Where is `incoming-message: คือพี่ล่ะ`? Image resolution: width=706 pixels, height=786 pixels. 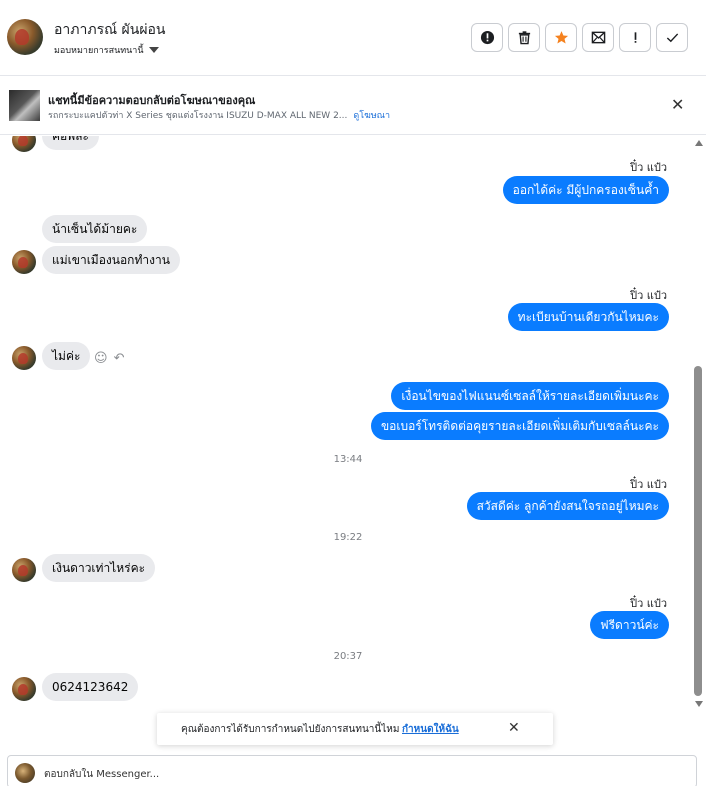
incoming-message: คือพี่ล่ะ is located at coordinates (70, 143).